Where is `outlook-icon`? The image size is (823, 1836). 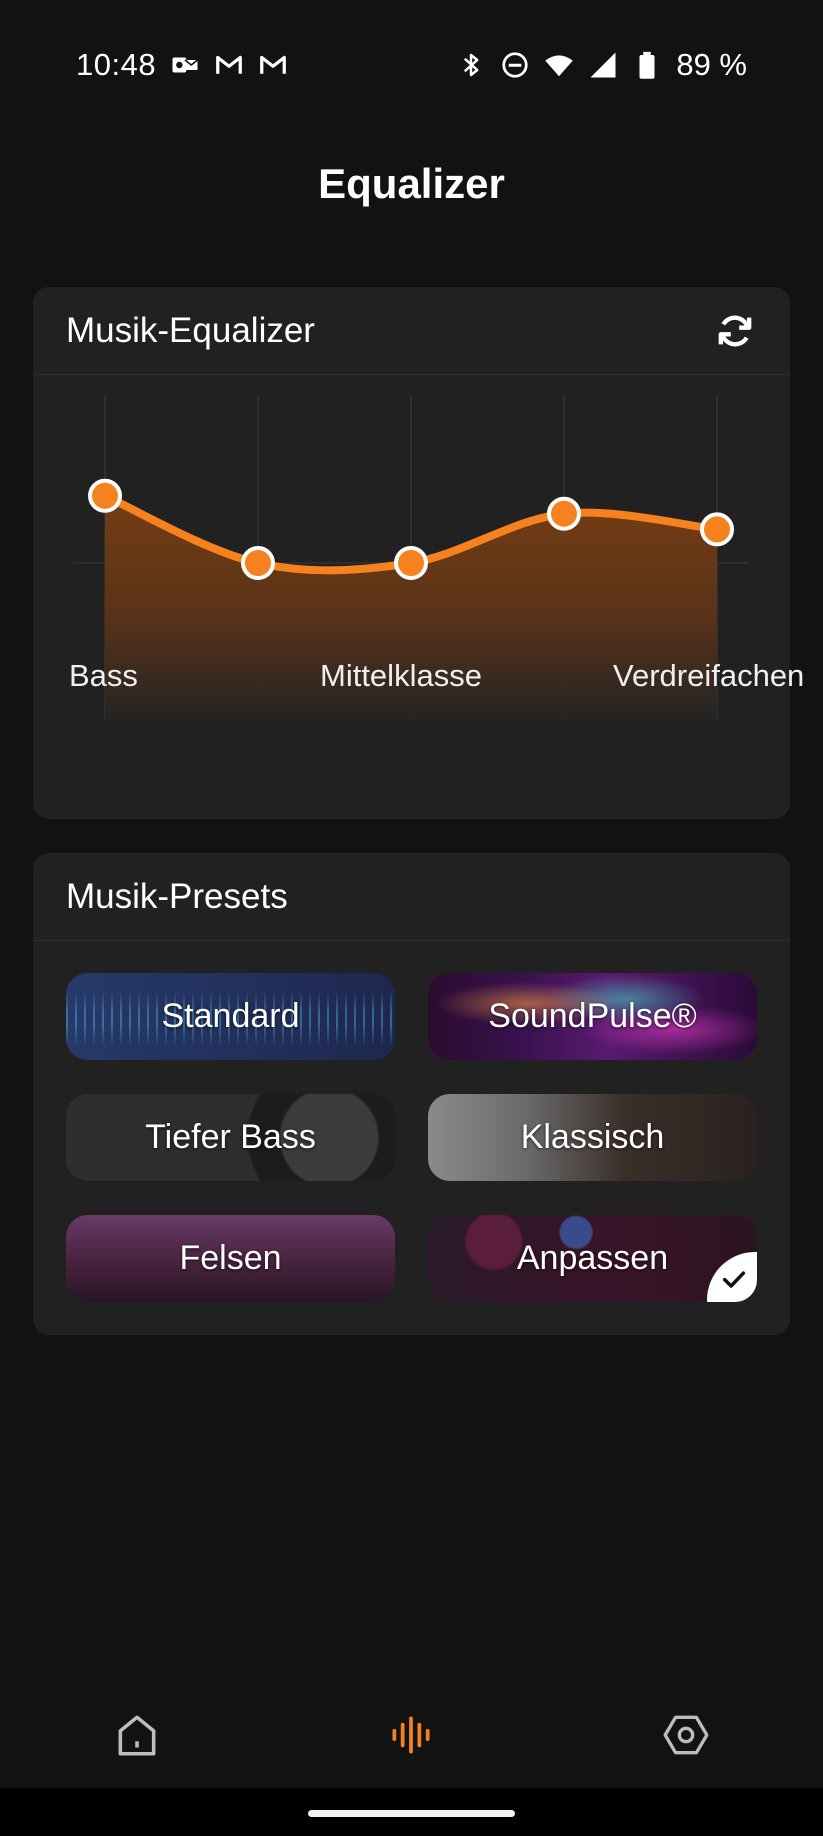 outlook-icon is located at coordinates (185, 65).